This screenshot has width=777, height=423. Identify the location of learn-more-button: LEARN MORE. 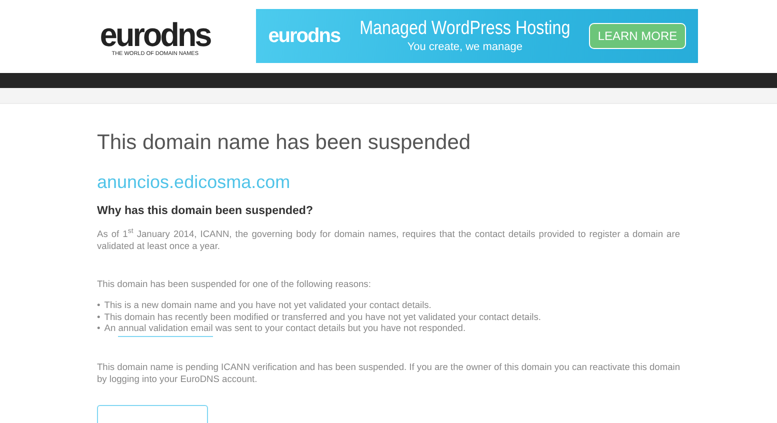
(637, 36).